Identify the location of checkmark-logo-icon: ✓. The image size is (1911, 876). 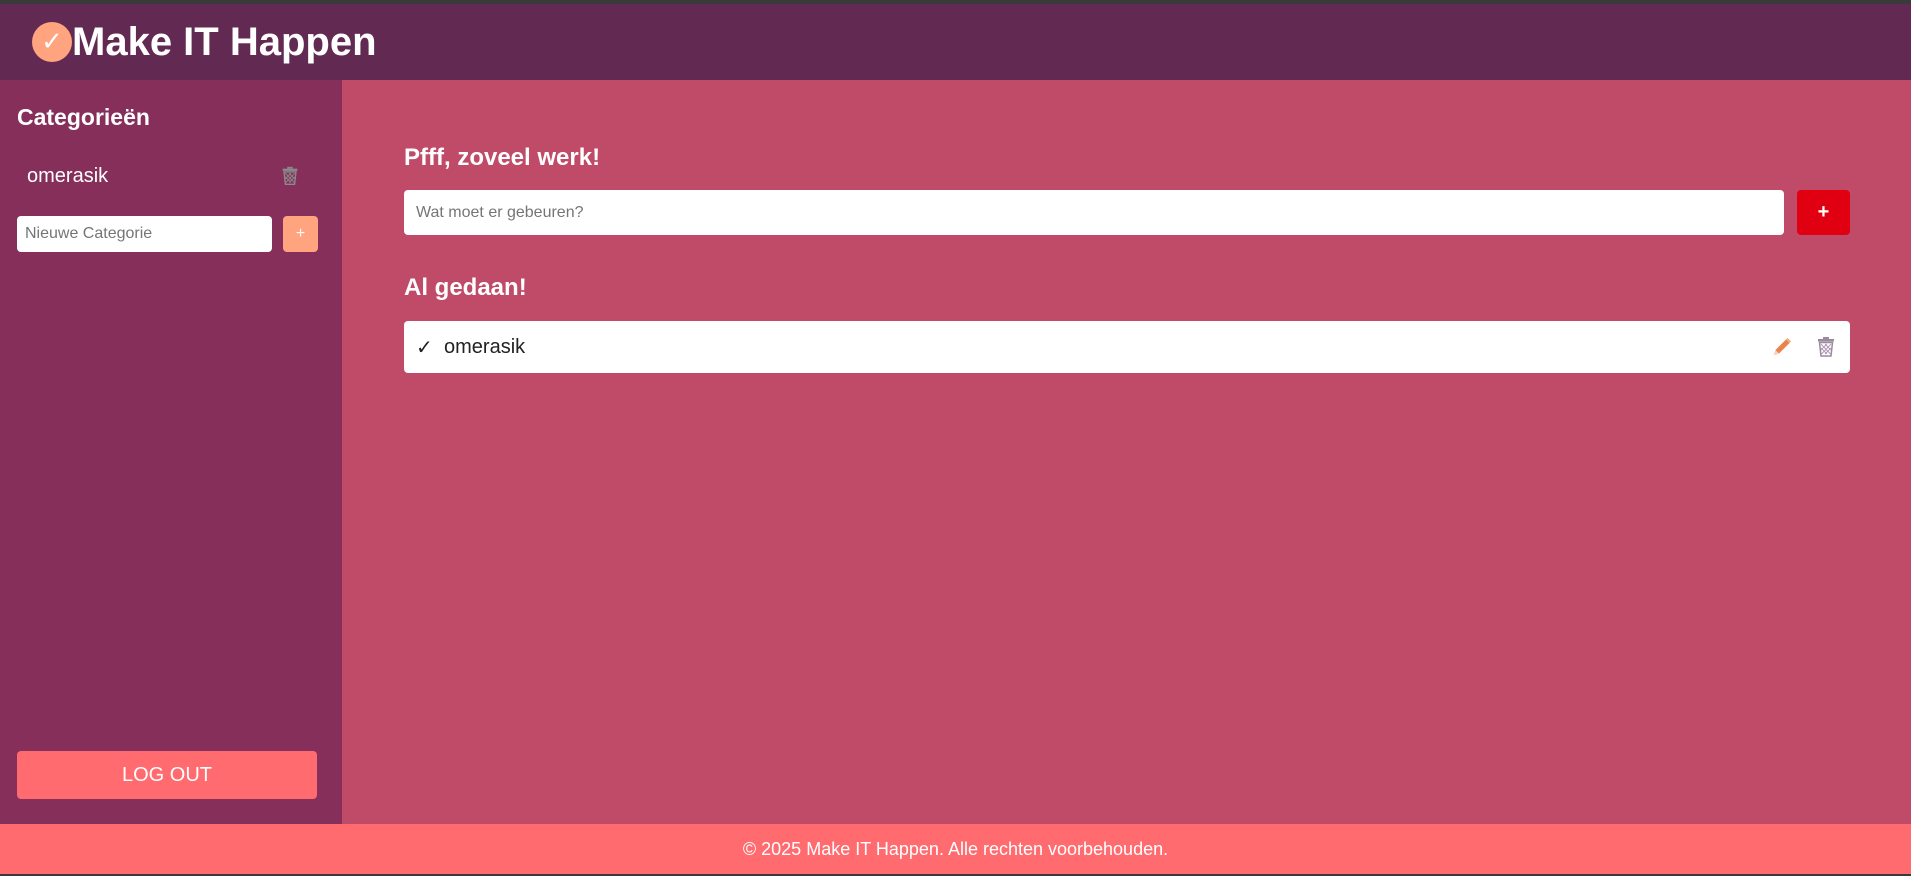
(52, 42).